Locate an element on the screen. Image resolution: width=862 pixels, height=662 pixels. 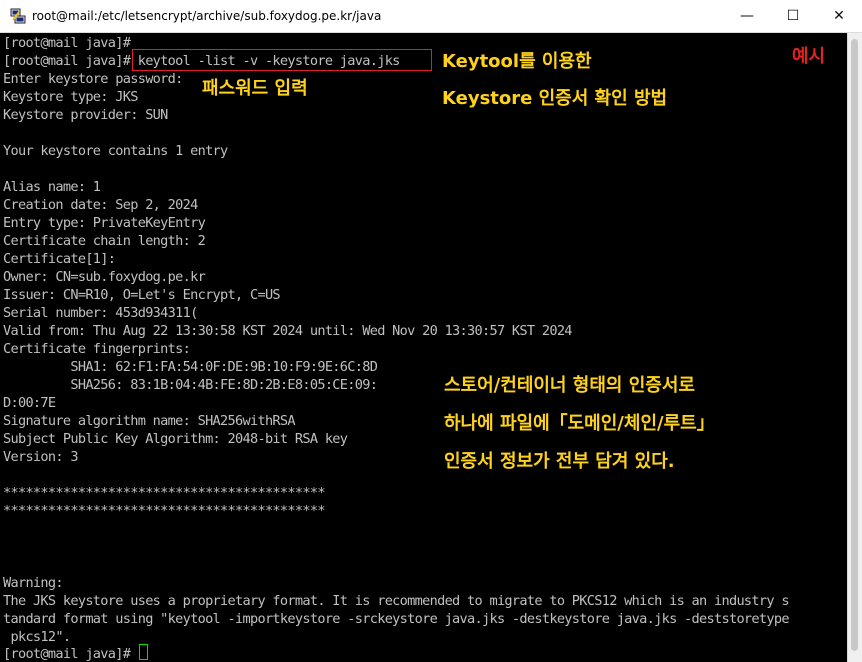
close-icon: ✕ is located at coordinates (839, 16).